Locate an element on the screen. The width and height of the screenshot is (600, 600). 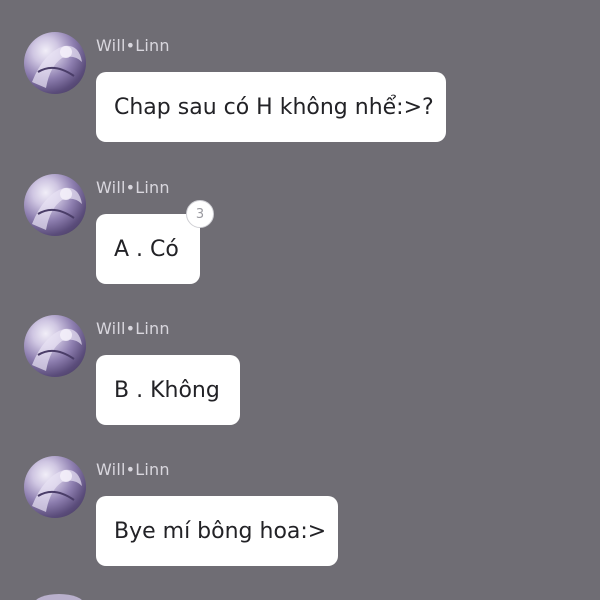
message-bubble: Bye mí bông hoa:> is located at coordinates (217, 531).